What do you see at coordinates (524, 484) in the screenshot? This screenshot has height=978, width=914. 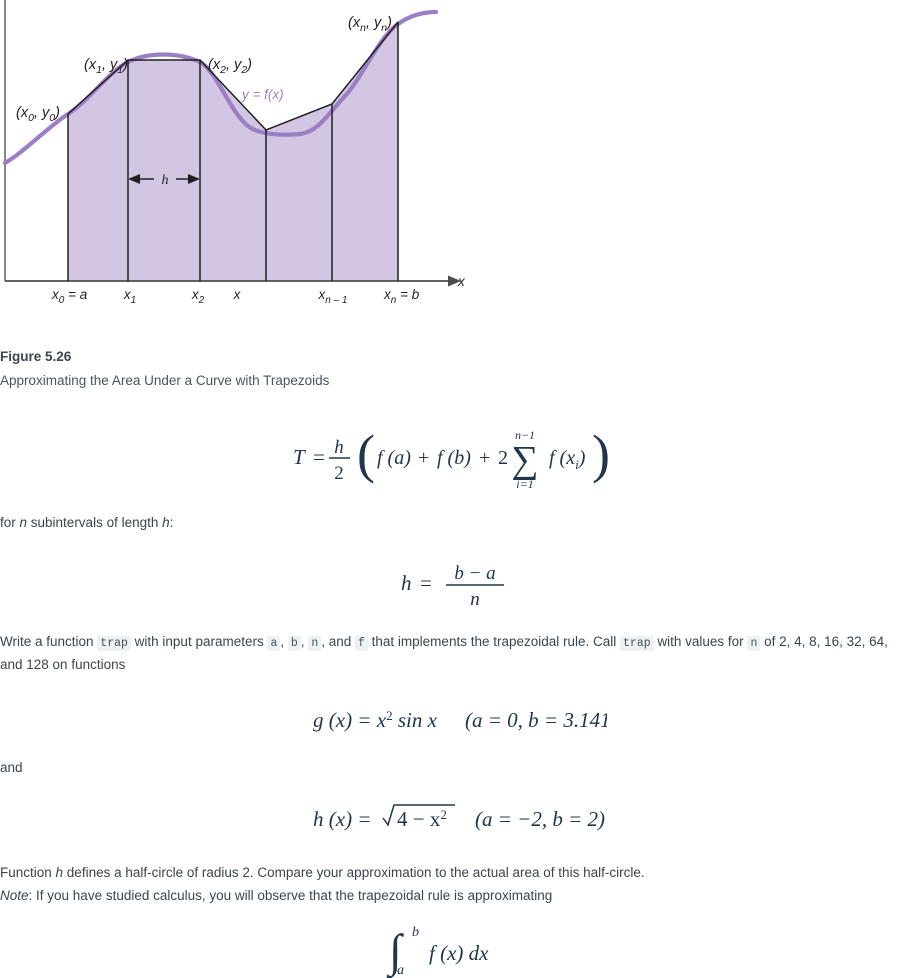 I see `formula-summation-lower: i=1` at bounding box center [524, 484].